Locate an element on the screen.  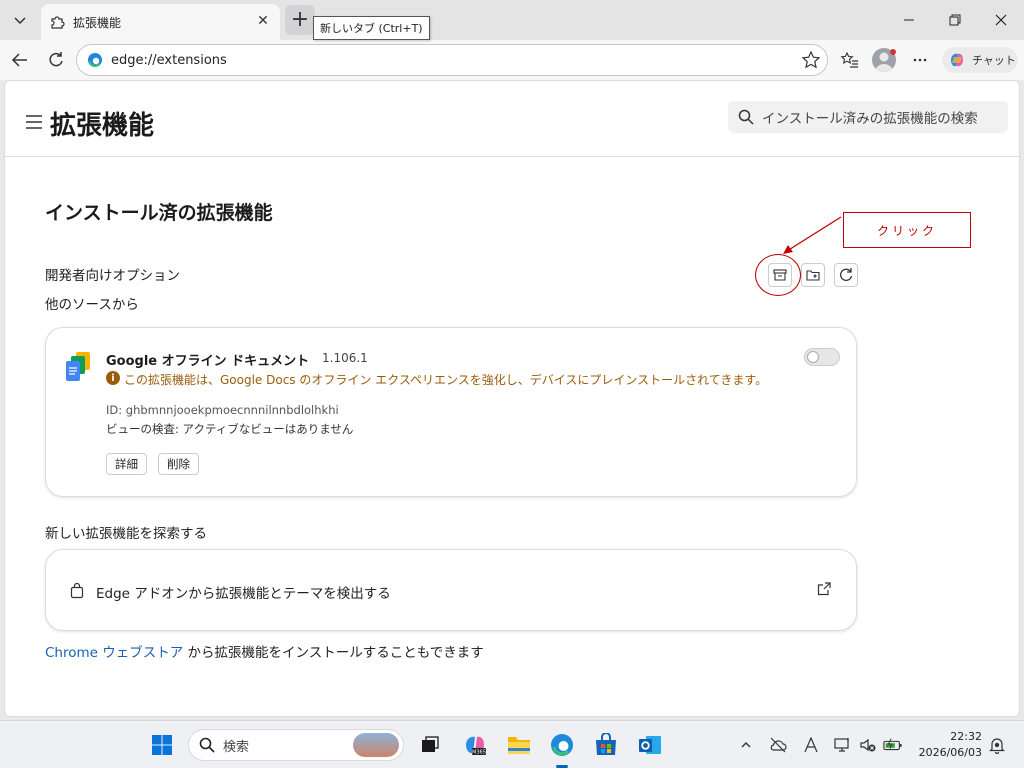
notifications-button is located at coordinates (997, 745).